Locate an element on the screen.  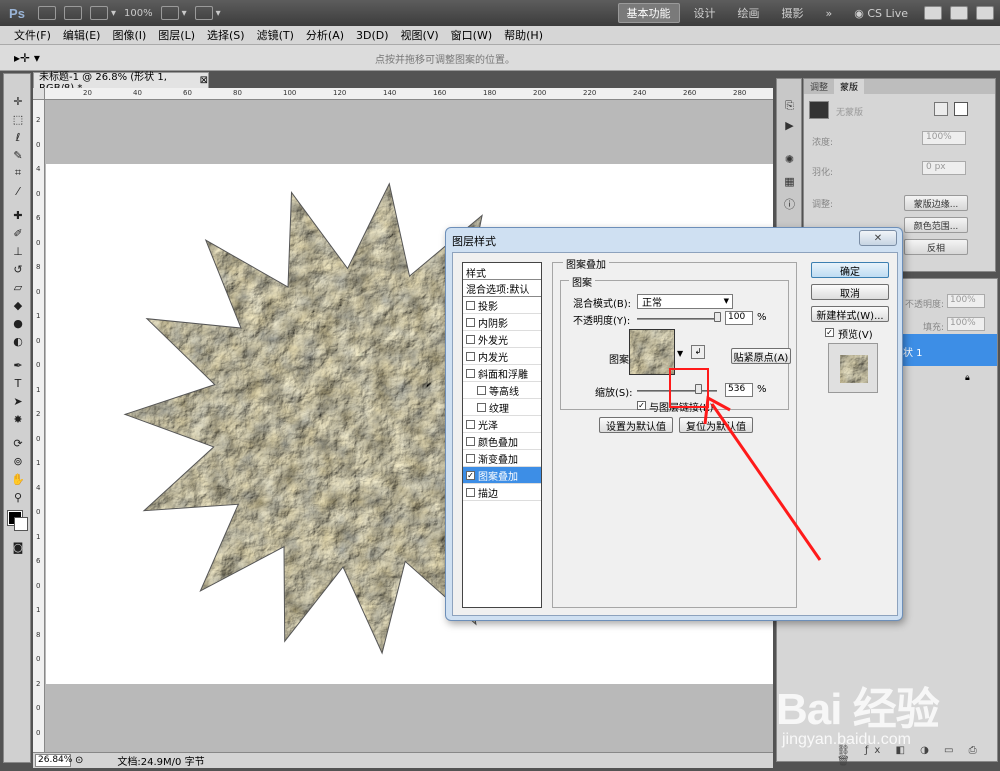
invert-button: 反相 is located at coordinates (936, 247).